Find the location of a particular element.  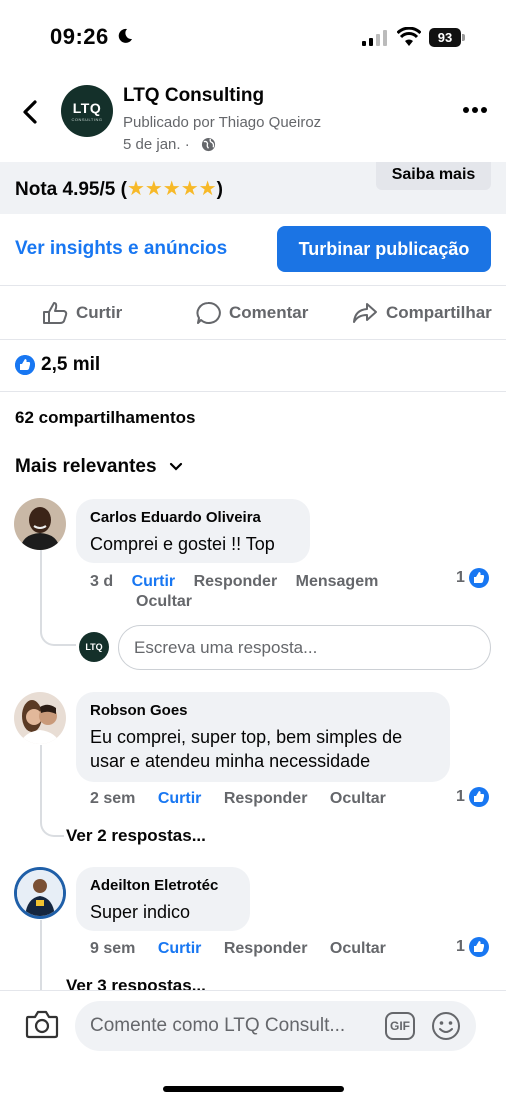

action-bar: Curtir Comentar Compartilhar is located at coordinates (253, 313).